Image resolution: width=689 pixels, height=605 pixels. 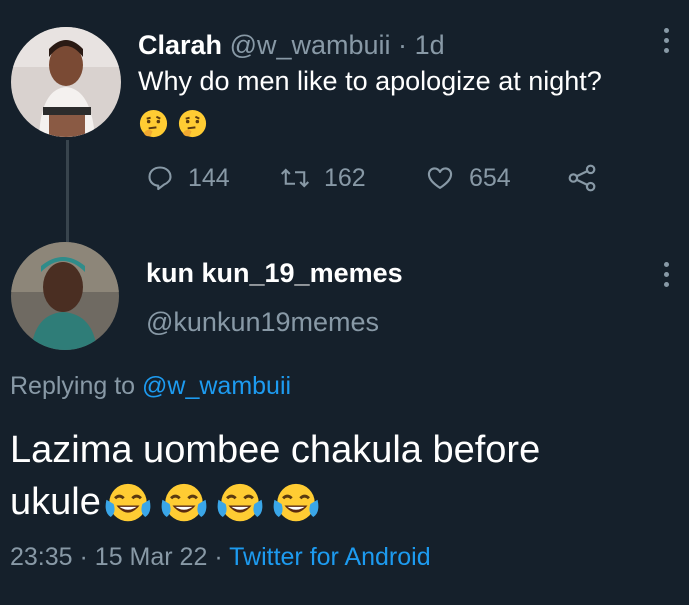 What do you see at coordinates (209, 177) in the screenshot?
I see `reply-count: 144` at bounding box center [209, 177].